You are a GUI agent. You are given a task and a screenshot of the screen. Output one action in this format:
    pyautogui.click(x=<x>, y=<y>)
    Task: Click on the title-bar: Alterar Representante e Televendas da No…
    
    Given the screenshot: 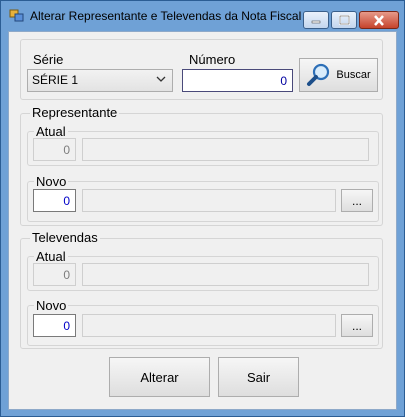 What is the action you would take?
    pyautogui.click(x=202, y=16)
    